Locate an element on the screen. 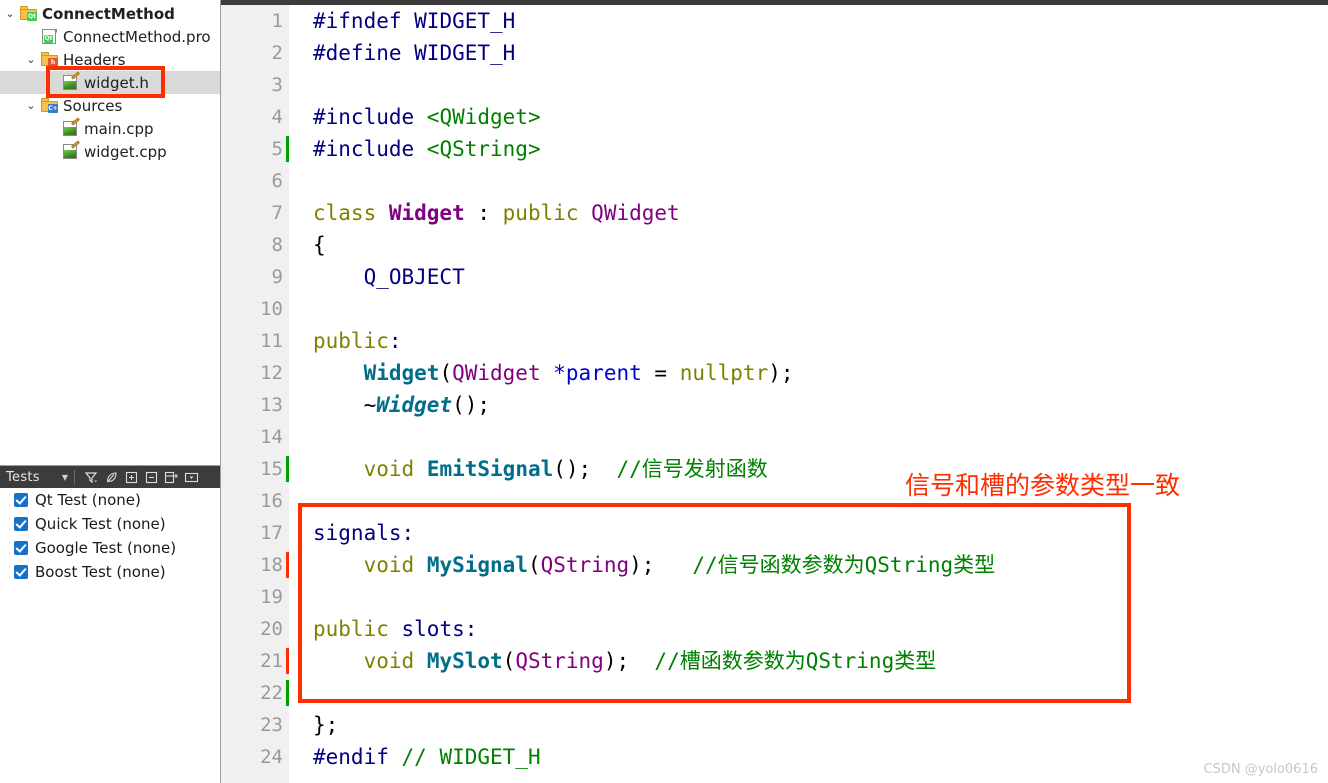 Image resolution: width=1328 pixels, height=783 pixels. test-item: Google Test (none) is located at coordinates (110, 548).